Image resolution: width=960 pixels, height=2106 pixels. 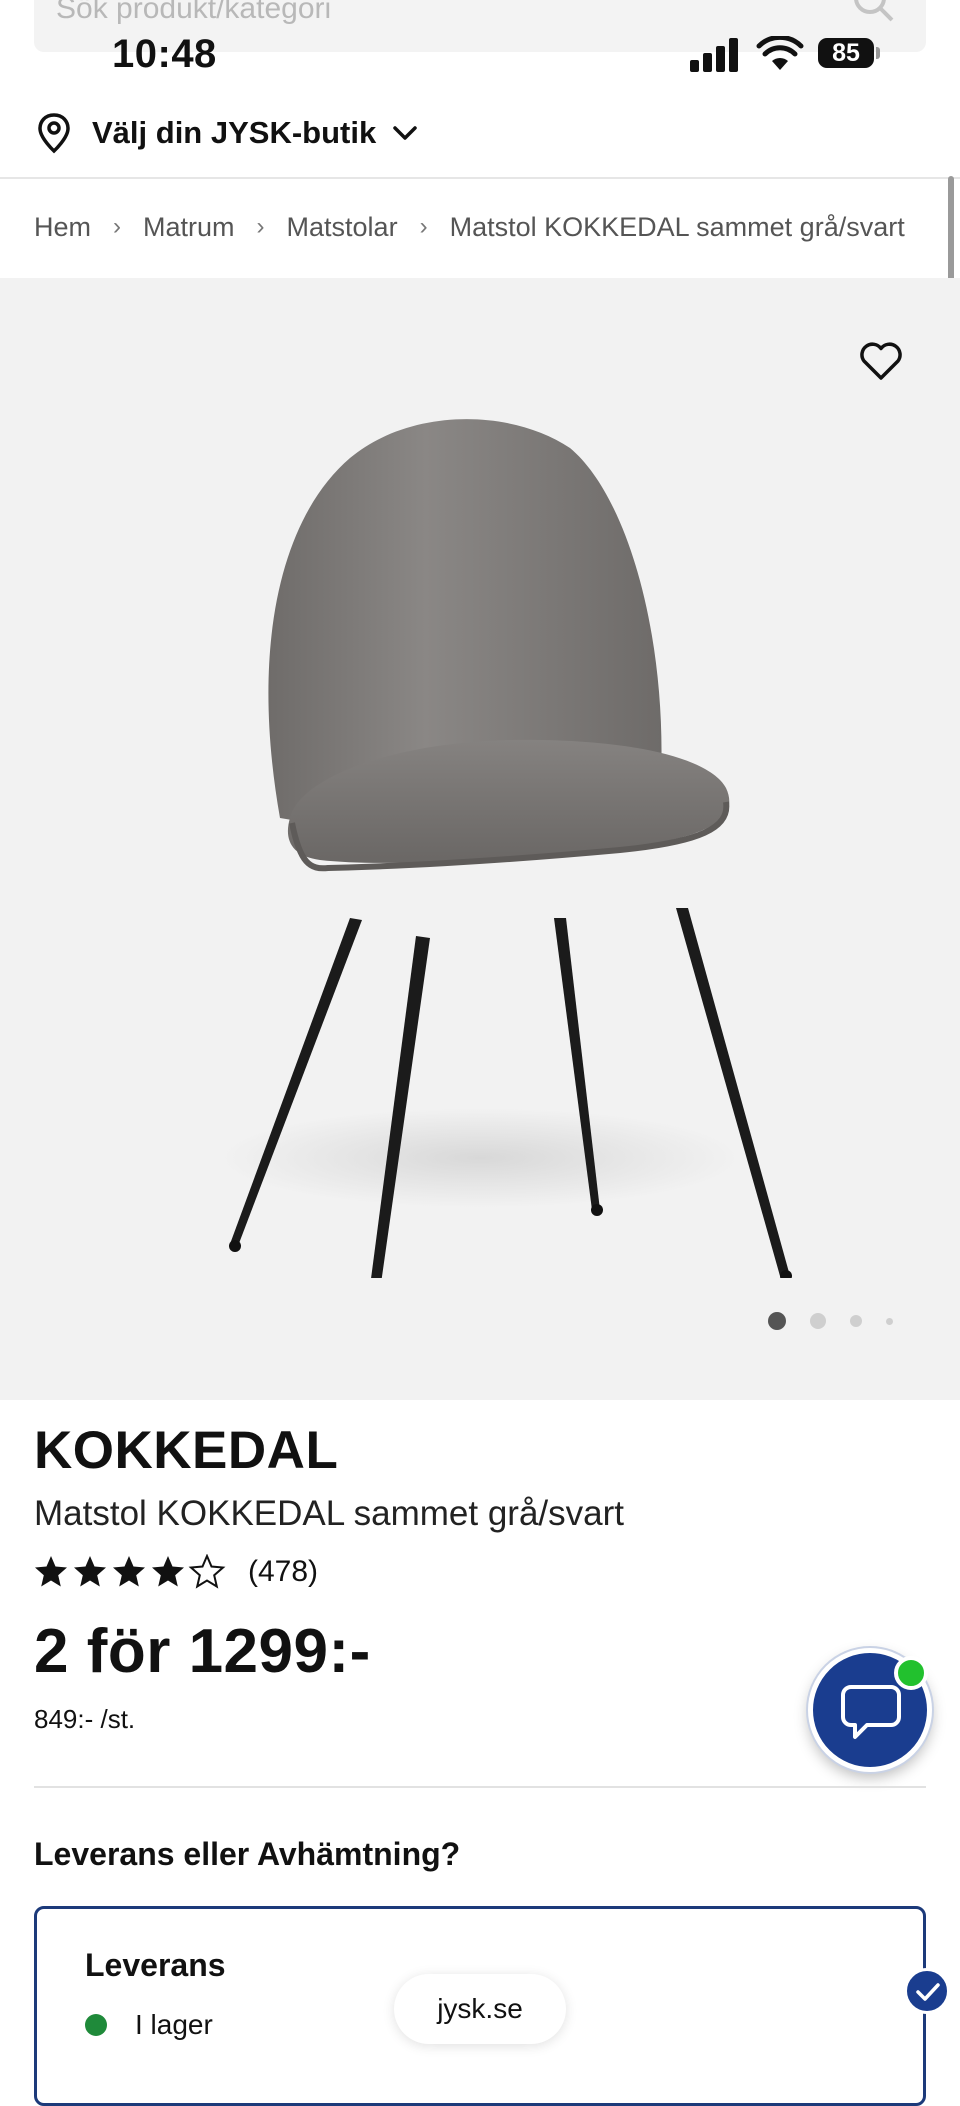 What do you see at coordinates (874, 12) in the screenshot?
I see `search-icon` at bounding box center [874, 12].